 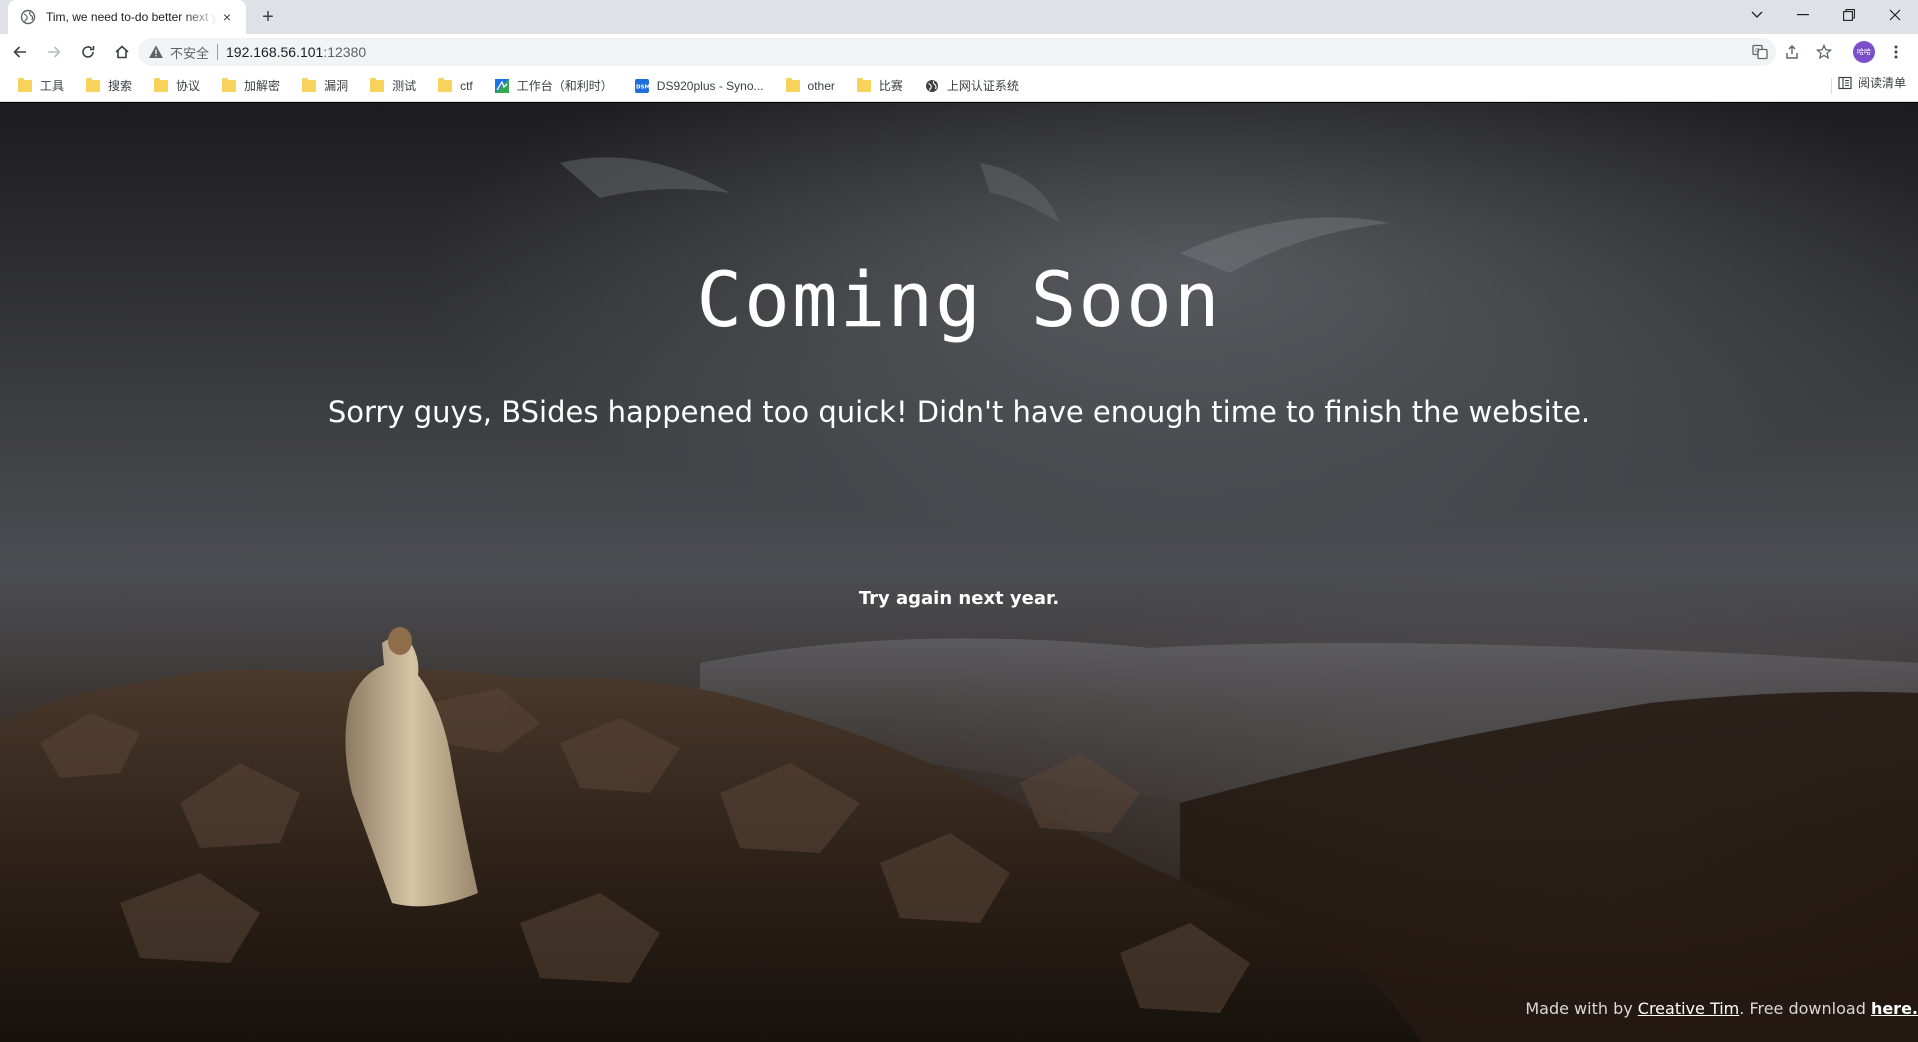 I want to click on browser-menu-button, so click(x=1896, y=52).